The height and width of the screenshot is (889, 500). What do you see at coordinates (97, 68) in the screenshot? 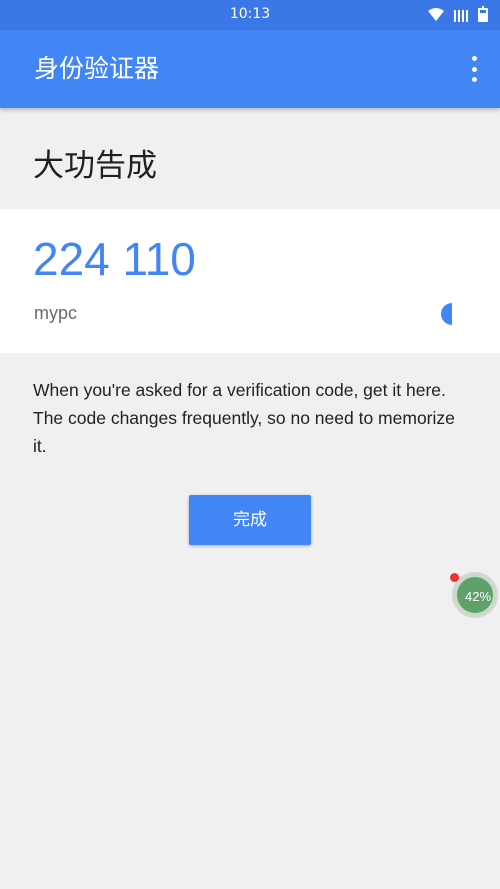
I see `app-title: 身份验证器` at bounding box center [97, 68].